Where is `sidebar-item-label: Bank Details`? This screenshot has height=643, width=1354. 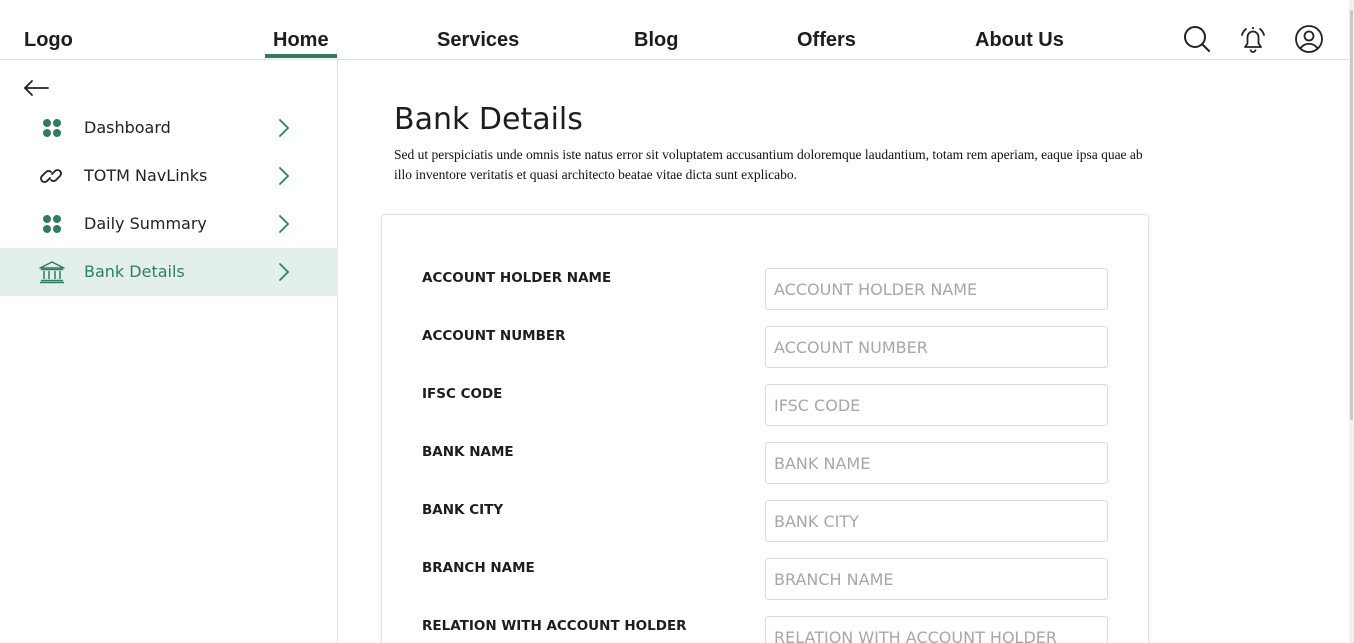 sidebar-item-label: Bank Details is located at coordinates (134, 271).